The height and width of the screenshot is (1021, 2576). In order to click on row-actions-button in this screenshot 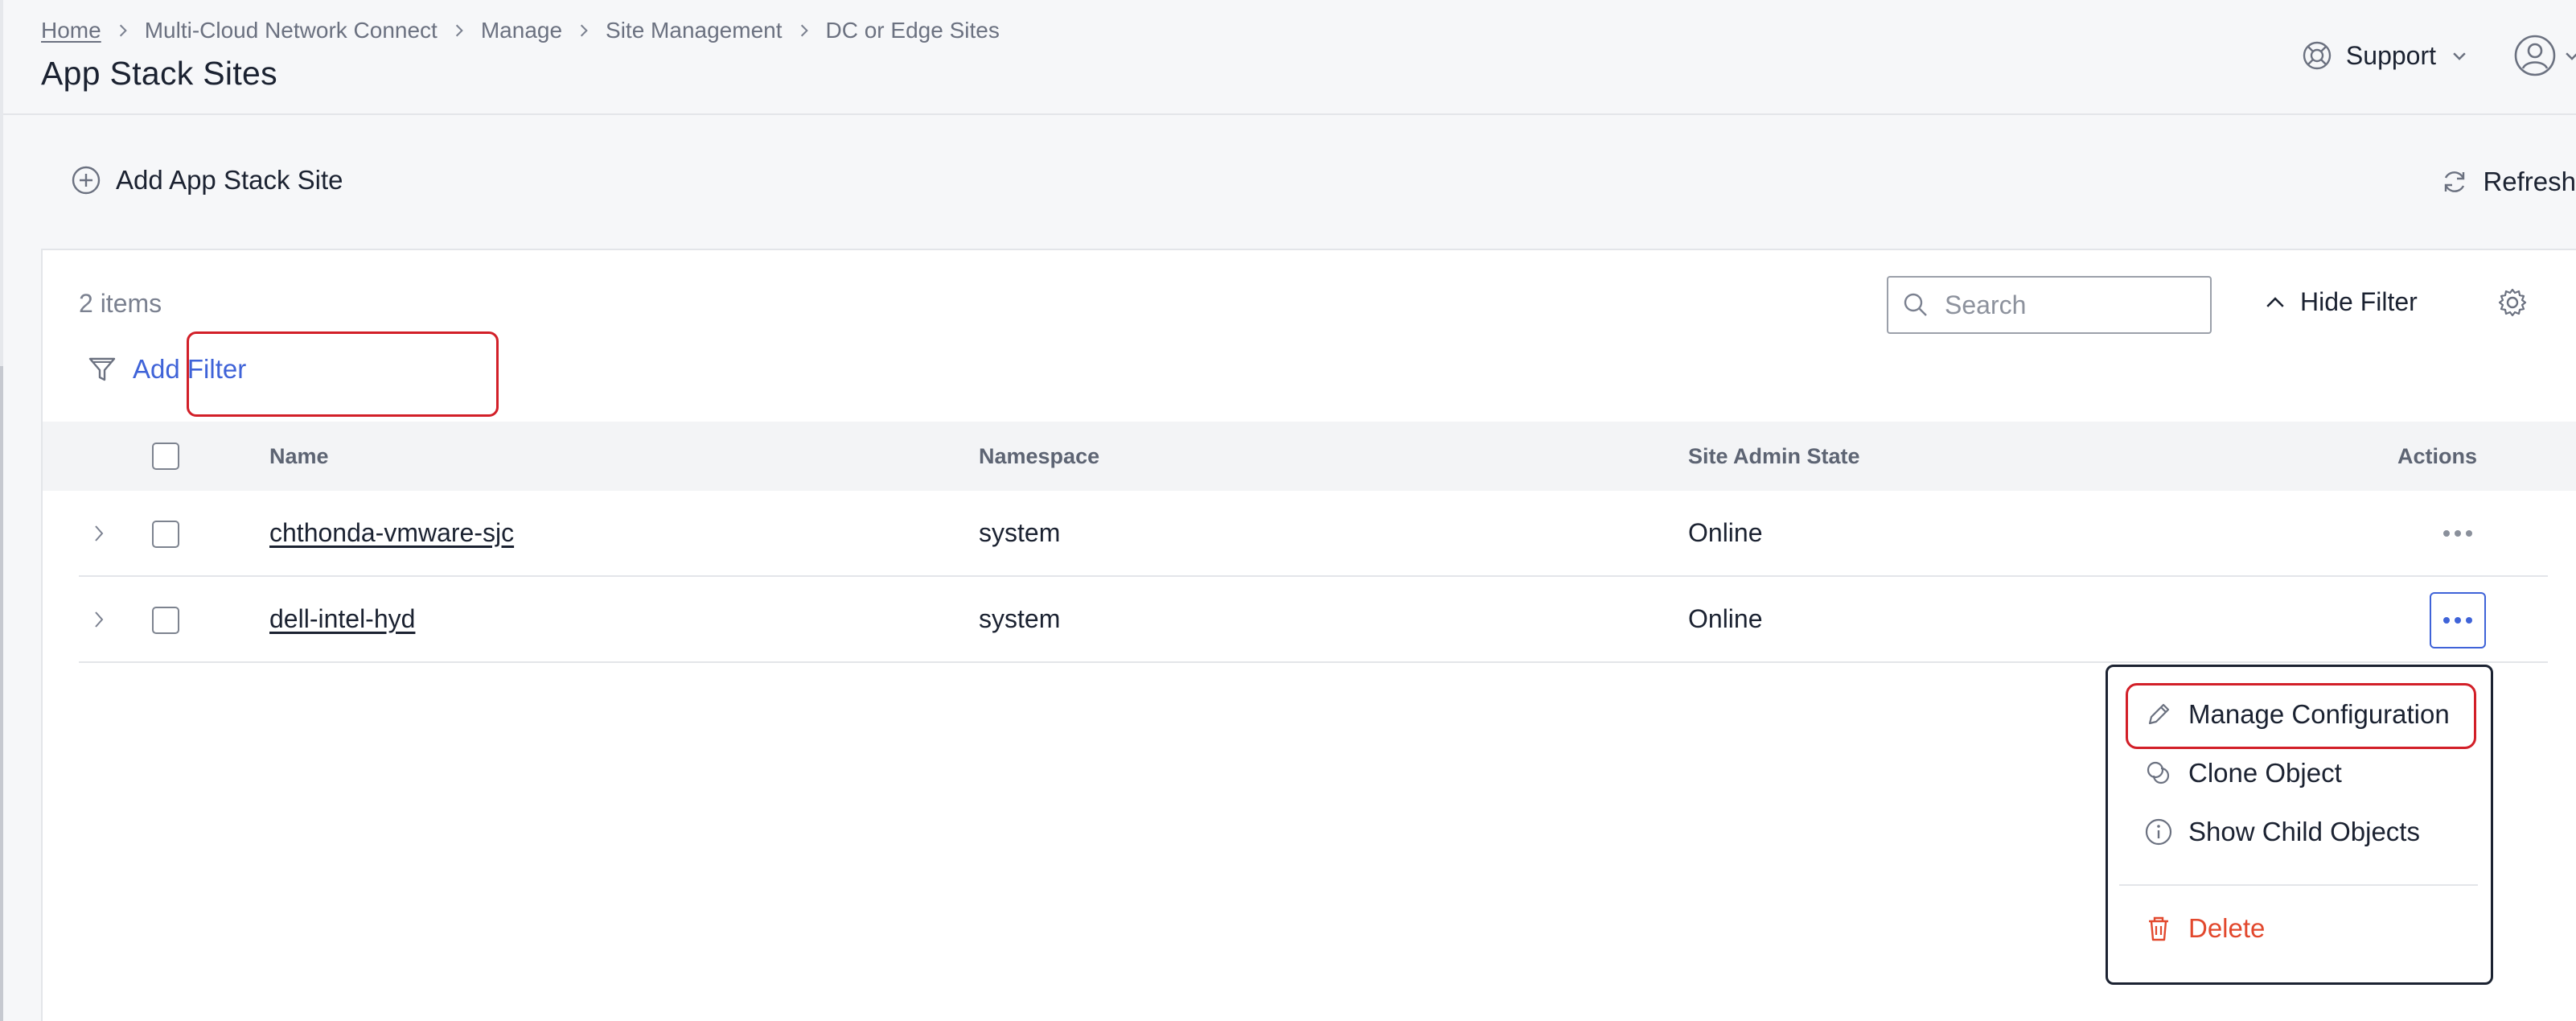, I will do `click(2458, 533)`.